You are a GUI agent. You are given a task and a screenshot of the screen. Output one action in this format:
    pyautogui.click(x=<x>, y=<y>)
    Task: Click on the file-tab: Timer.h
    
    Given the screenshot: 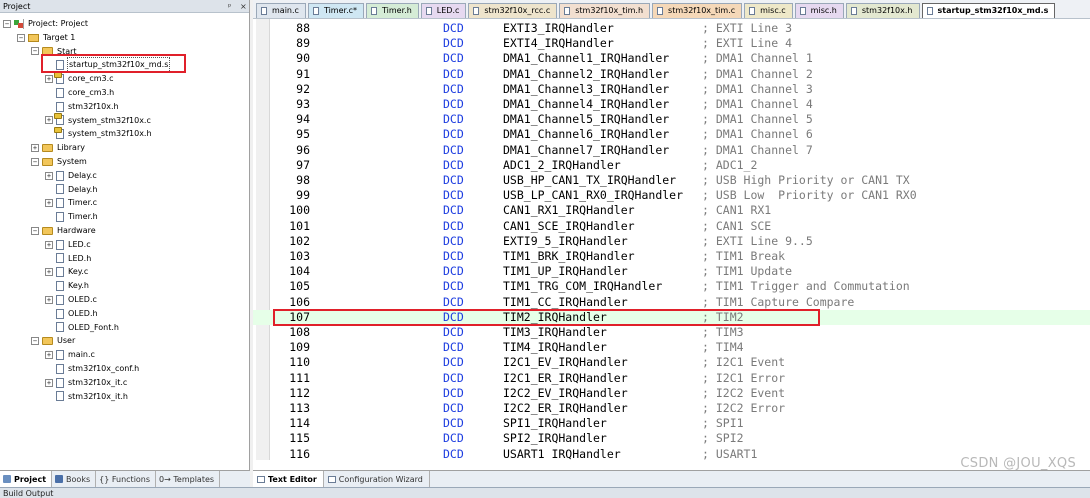 What is the action you would take?
    pyautogui.click(x=392, y=10)
    